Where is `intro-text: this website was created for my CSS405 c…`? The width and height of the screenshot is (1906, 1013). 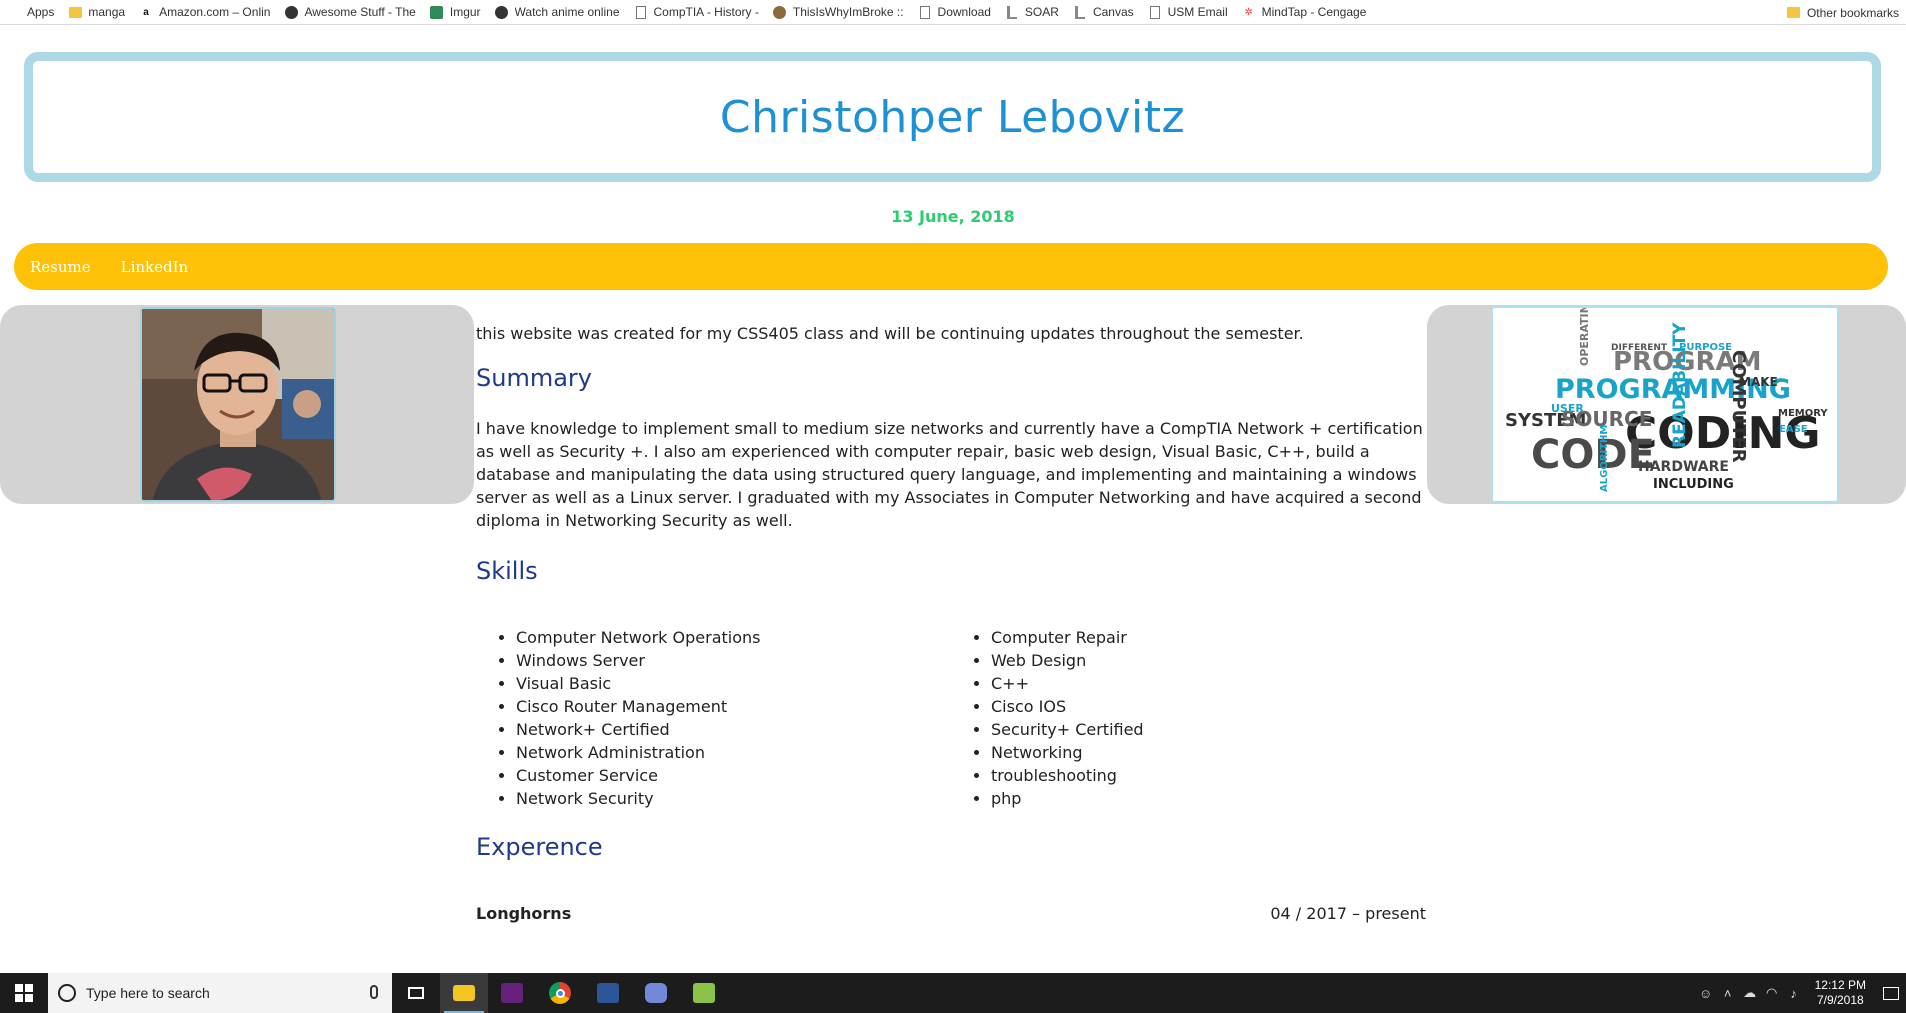 intro-text: this website was created for my CSS405 c… is located at coordinates (890, 333).